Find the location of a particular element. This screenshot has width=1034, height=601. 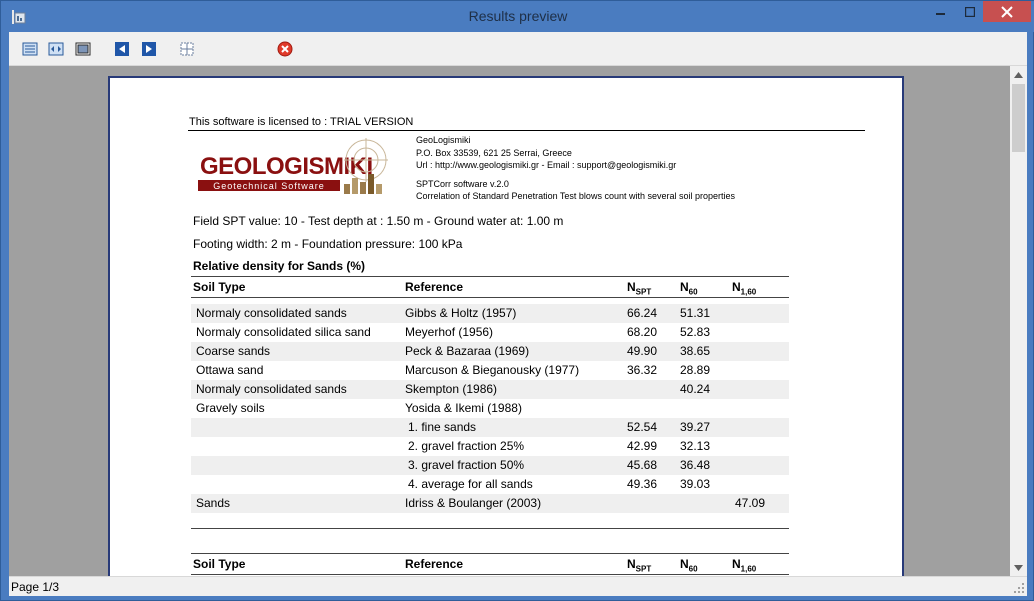

table-bottom-line is located at coordinates (490, 528).